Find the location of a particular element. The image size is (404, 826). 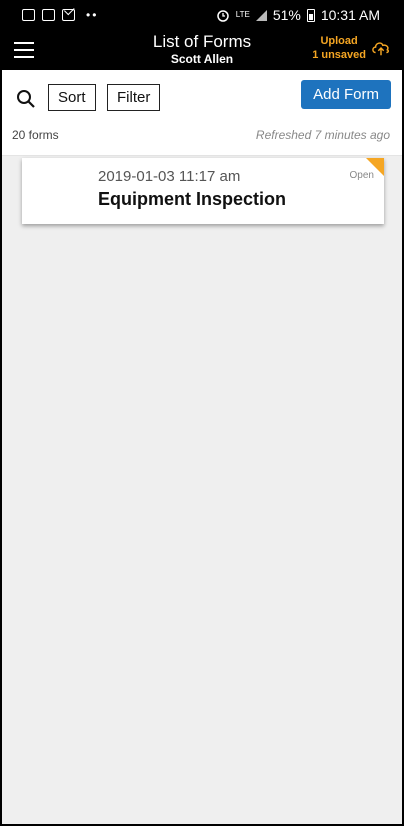

battery-icon is located at coordinates (310, 15).